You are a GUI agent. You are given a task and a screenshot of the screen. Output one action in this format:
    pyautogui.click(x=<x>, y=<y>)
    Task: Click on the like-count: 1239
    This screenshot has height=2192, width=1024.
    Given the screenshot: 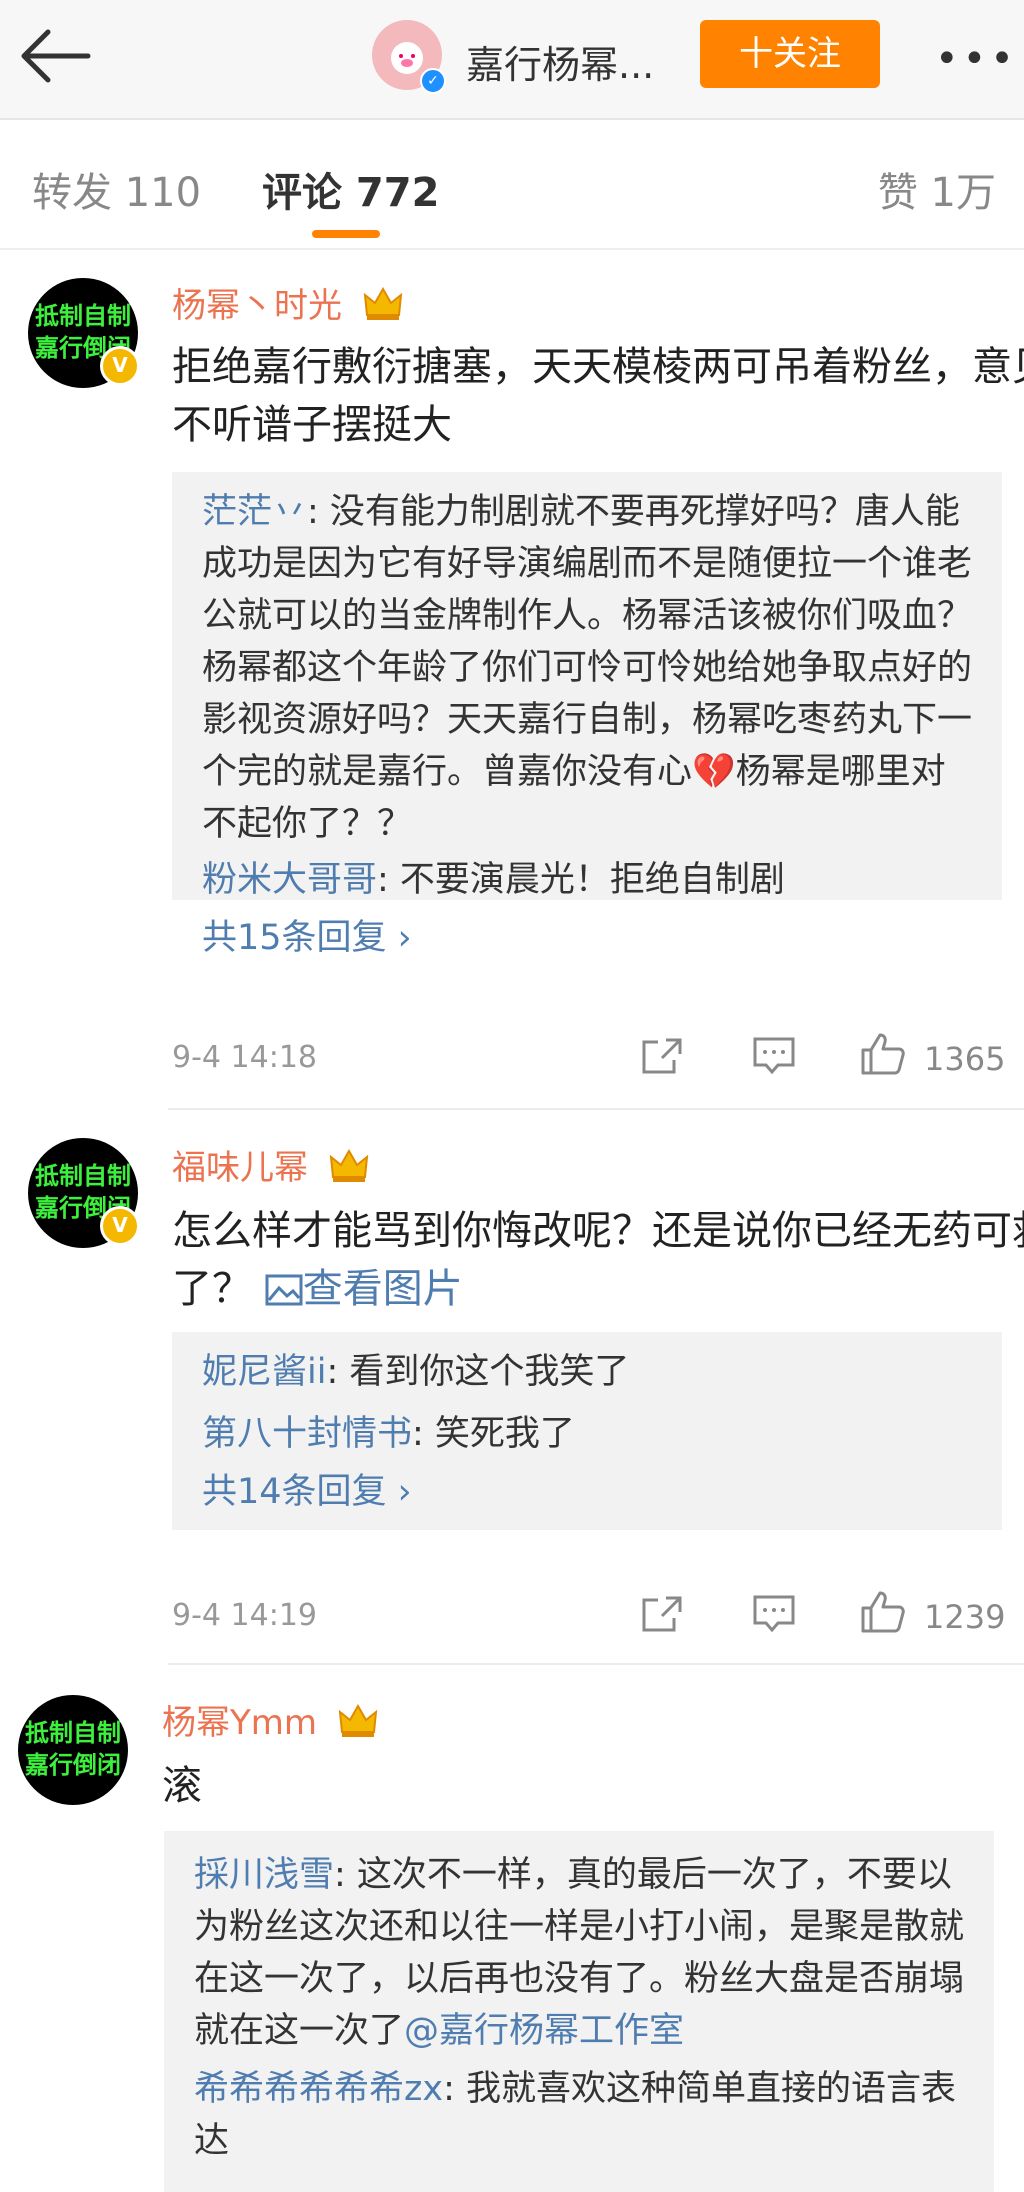 What is the action you would take?
    pyautogui.click(x=965, y=1617)
    